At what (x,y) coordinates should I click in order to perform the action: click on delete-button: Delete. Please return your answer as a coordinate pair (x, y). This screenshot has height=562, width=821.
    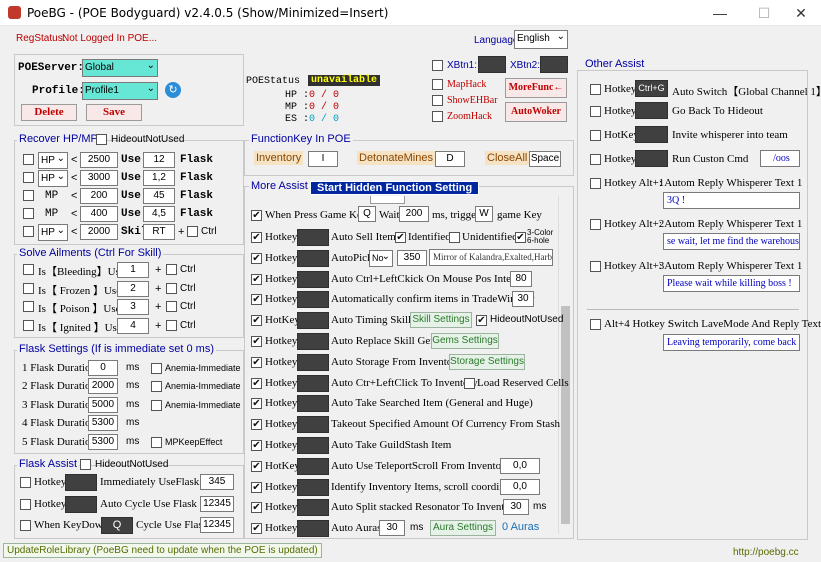
    Looking at the image, I should click on (49, 112).